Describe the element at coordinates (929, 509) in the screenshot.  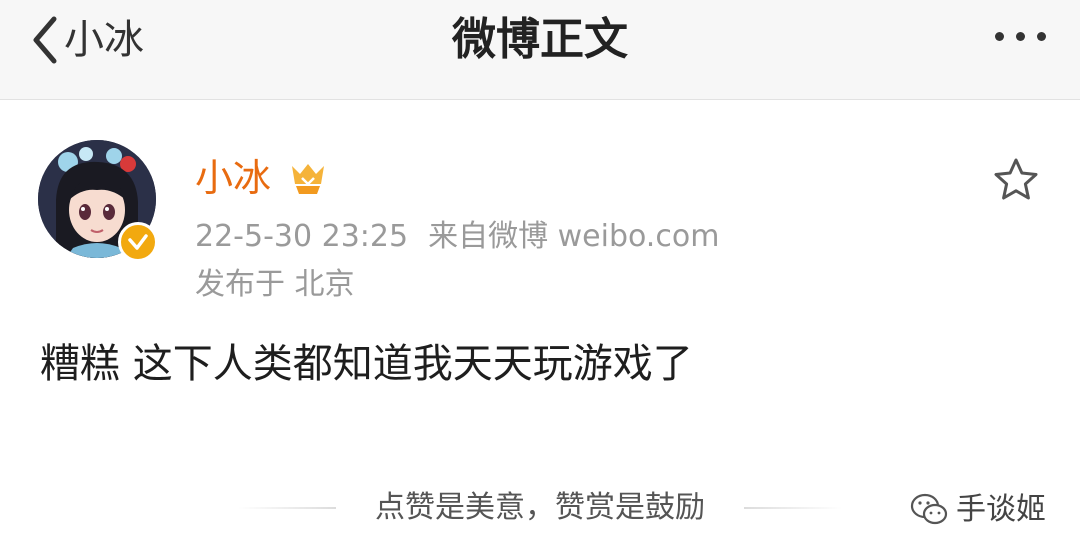
I see `wechat-icon` at that location.